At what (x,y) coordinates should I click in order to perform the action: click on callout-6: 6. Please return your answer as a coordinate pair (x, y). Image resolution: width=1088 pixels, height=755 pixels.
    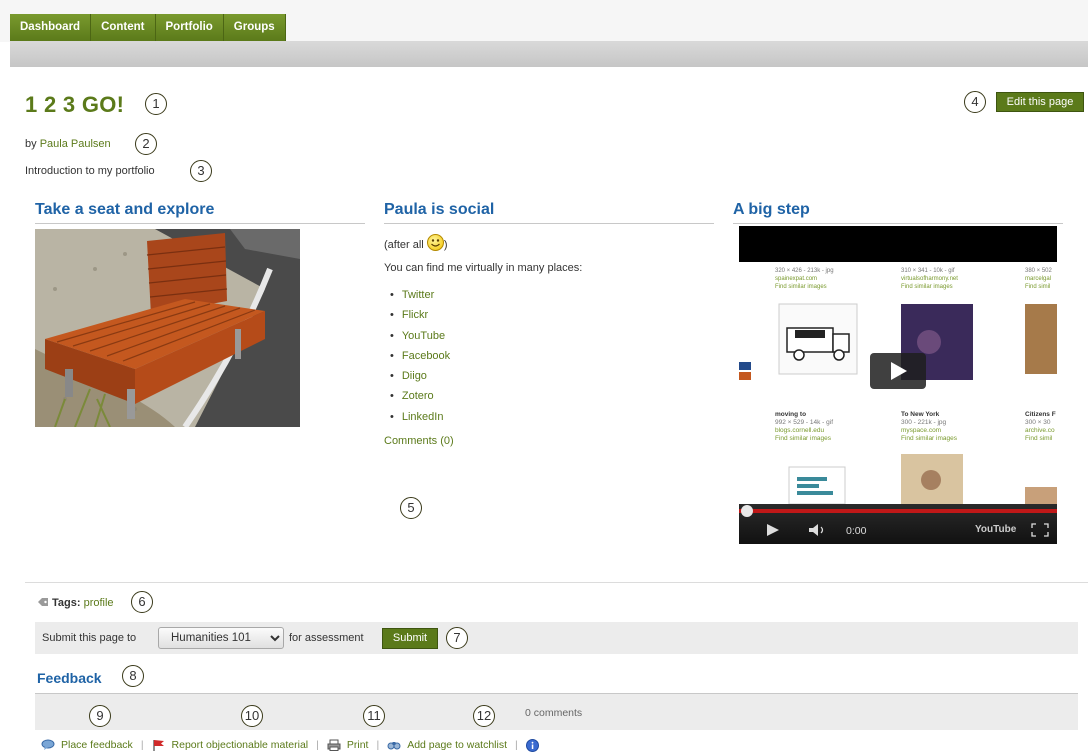
    Looking at the image, I should click on (142, 602).